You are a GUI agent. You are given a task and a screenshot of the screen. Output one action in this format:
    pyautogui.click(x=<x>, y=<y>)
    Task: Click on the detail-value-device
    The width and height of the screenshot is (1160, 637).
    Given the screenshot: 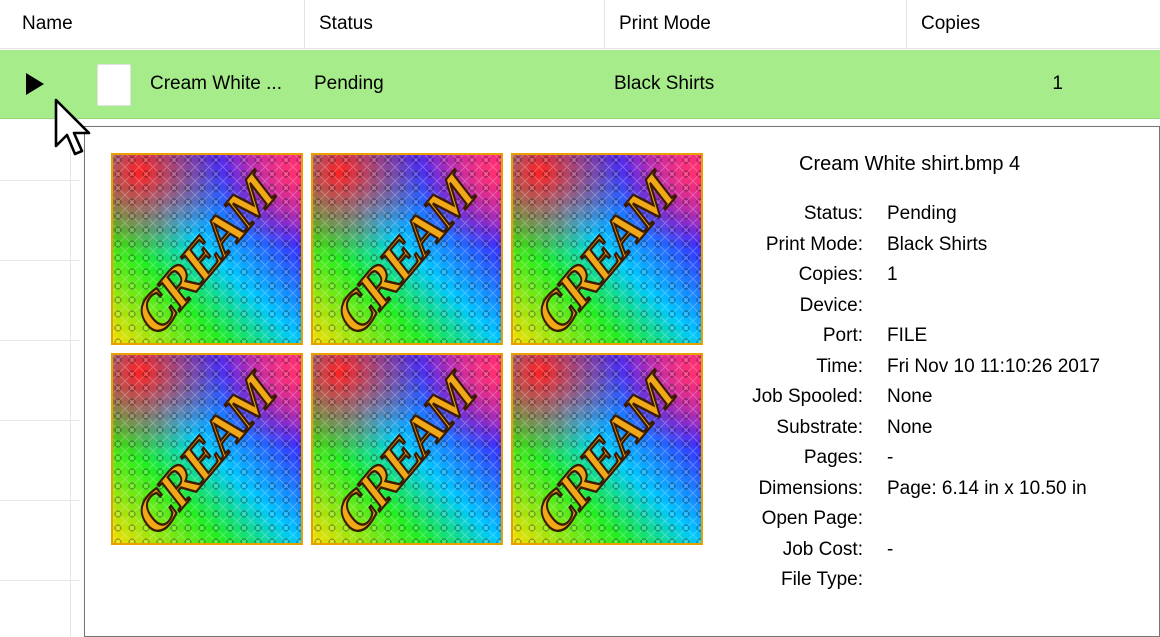 What is the action you would take?
    pyautogui.click(x=1022, y=306)
    